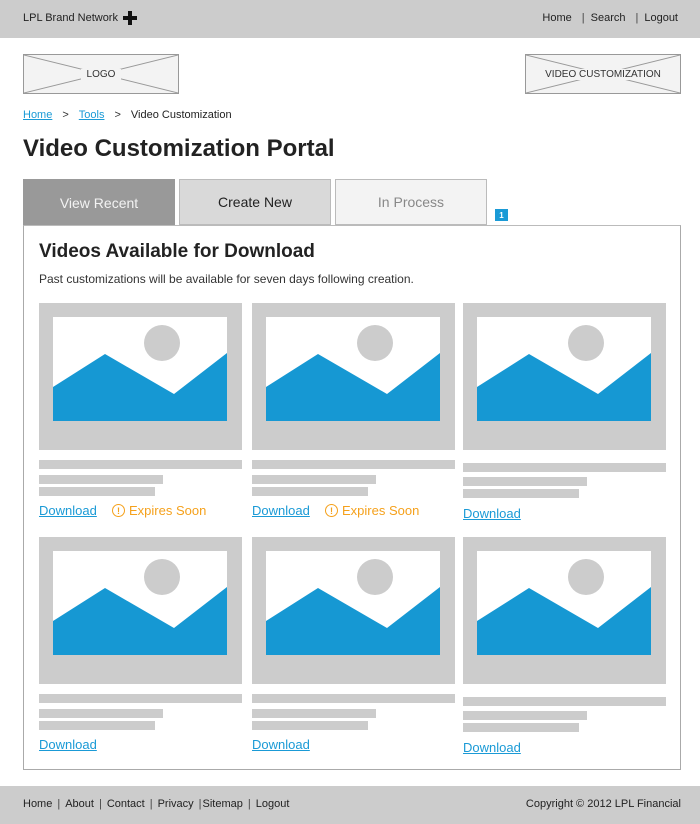 The image size is (700, 824). What do you see at coordinates (126, 804) in the screenshot?
I see `footer-link-contact: Contact` at bounding box center [126, 804].